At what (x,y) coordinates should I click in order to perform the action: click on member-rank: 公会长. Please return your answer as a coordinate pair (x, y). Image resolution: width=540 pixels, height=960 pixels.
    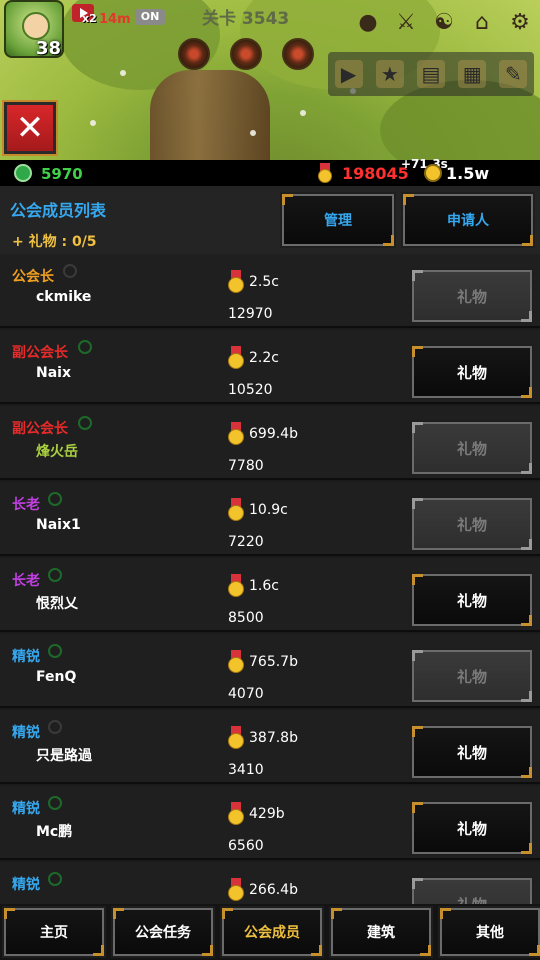
    Looking at the image, I should click on (33, 277).